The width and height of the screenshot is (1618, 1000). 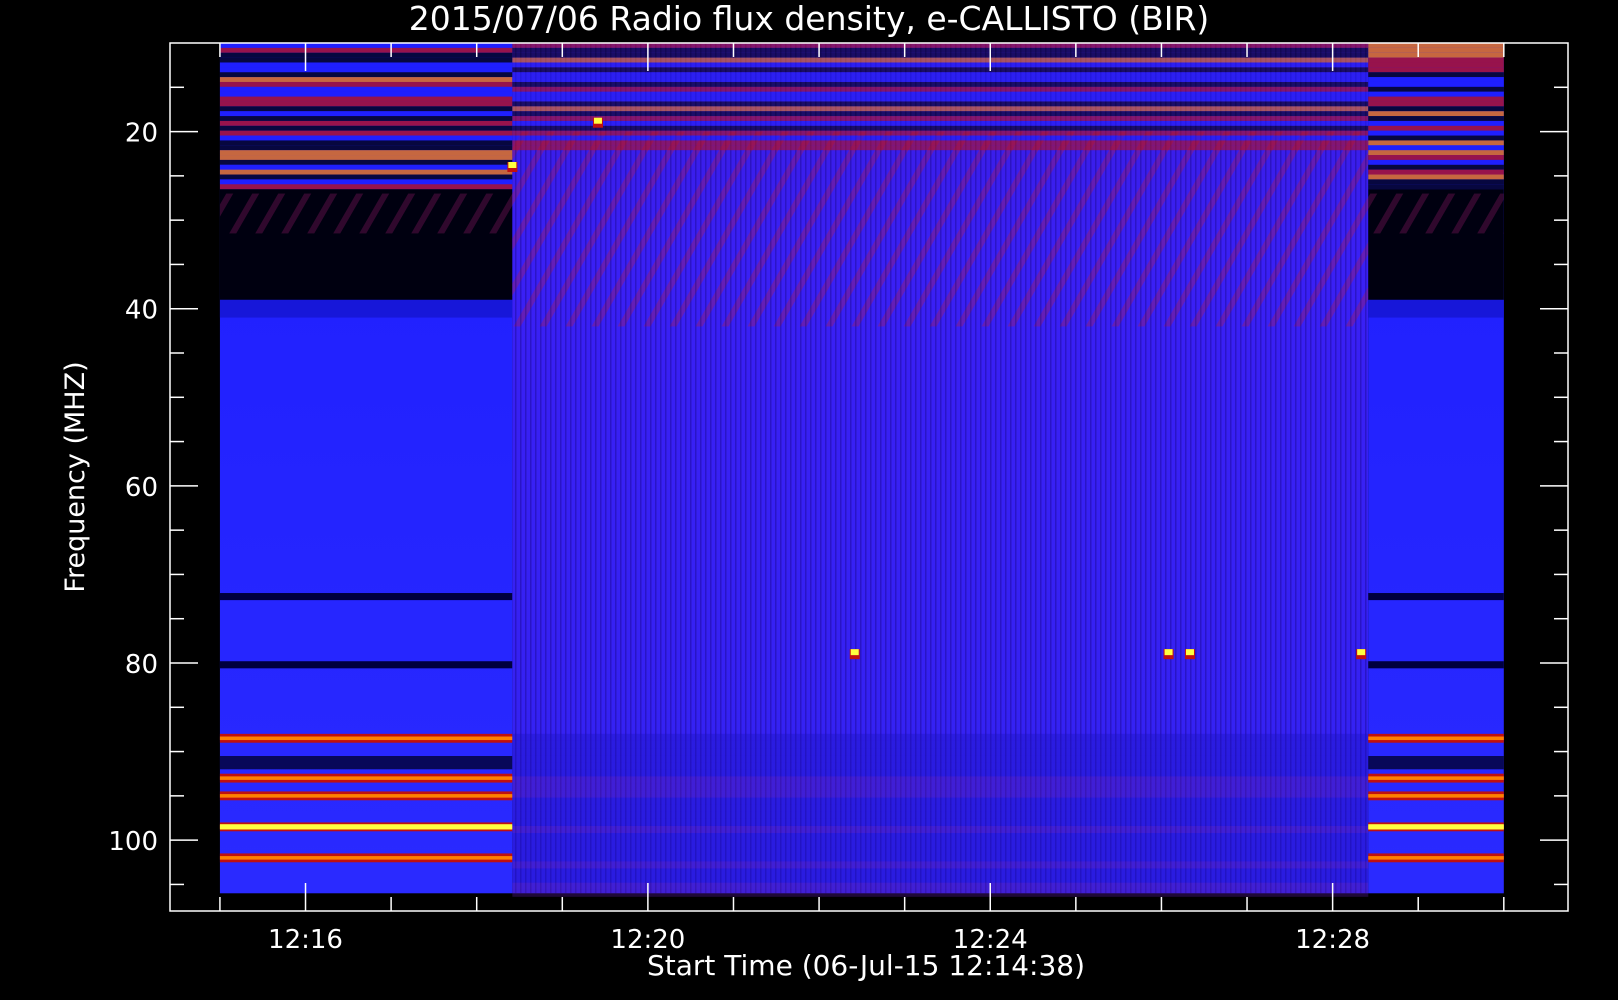 What do you see at coordinates (141, 134) in the screenshot?
I see `y-tick-label: 20` at bounding box center [141, 134].